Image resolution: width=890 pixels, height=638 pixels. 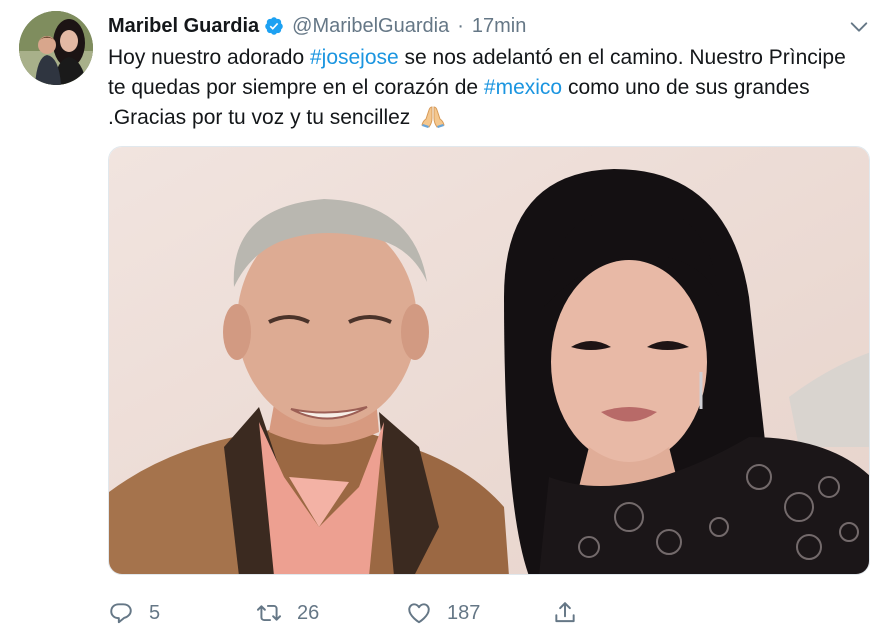 I want to click on timestamp: 17min, so click(x=499, y=26).